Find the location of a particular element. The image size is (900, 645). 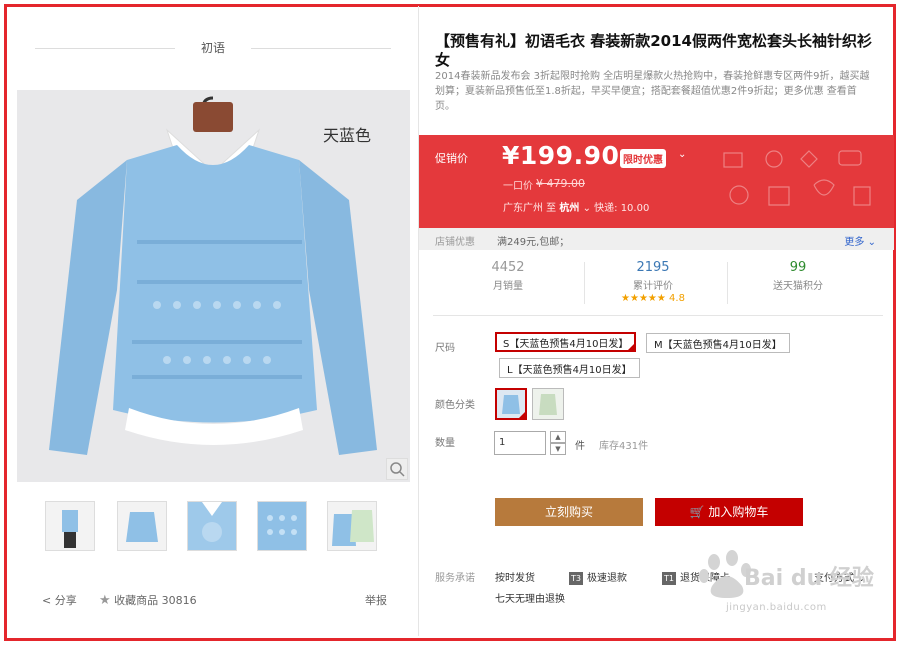

ship-from: 广东广州 至 is located at coordinates (530, 208).